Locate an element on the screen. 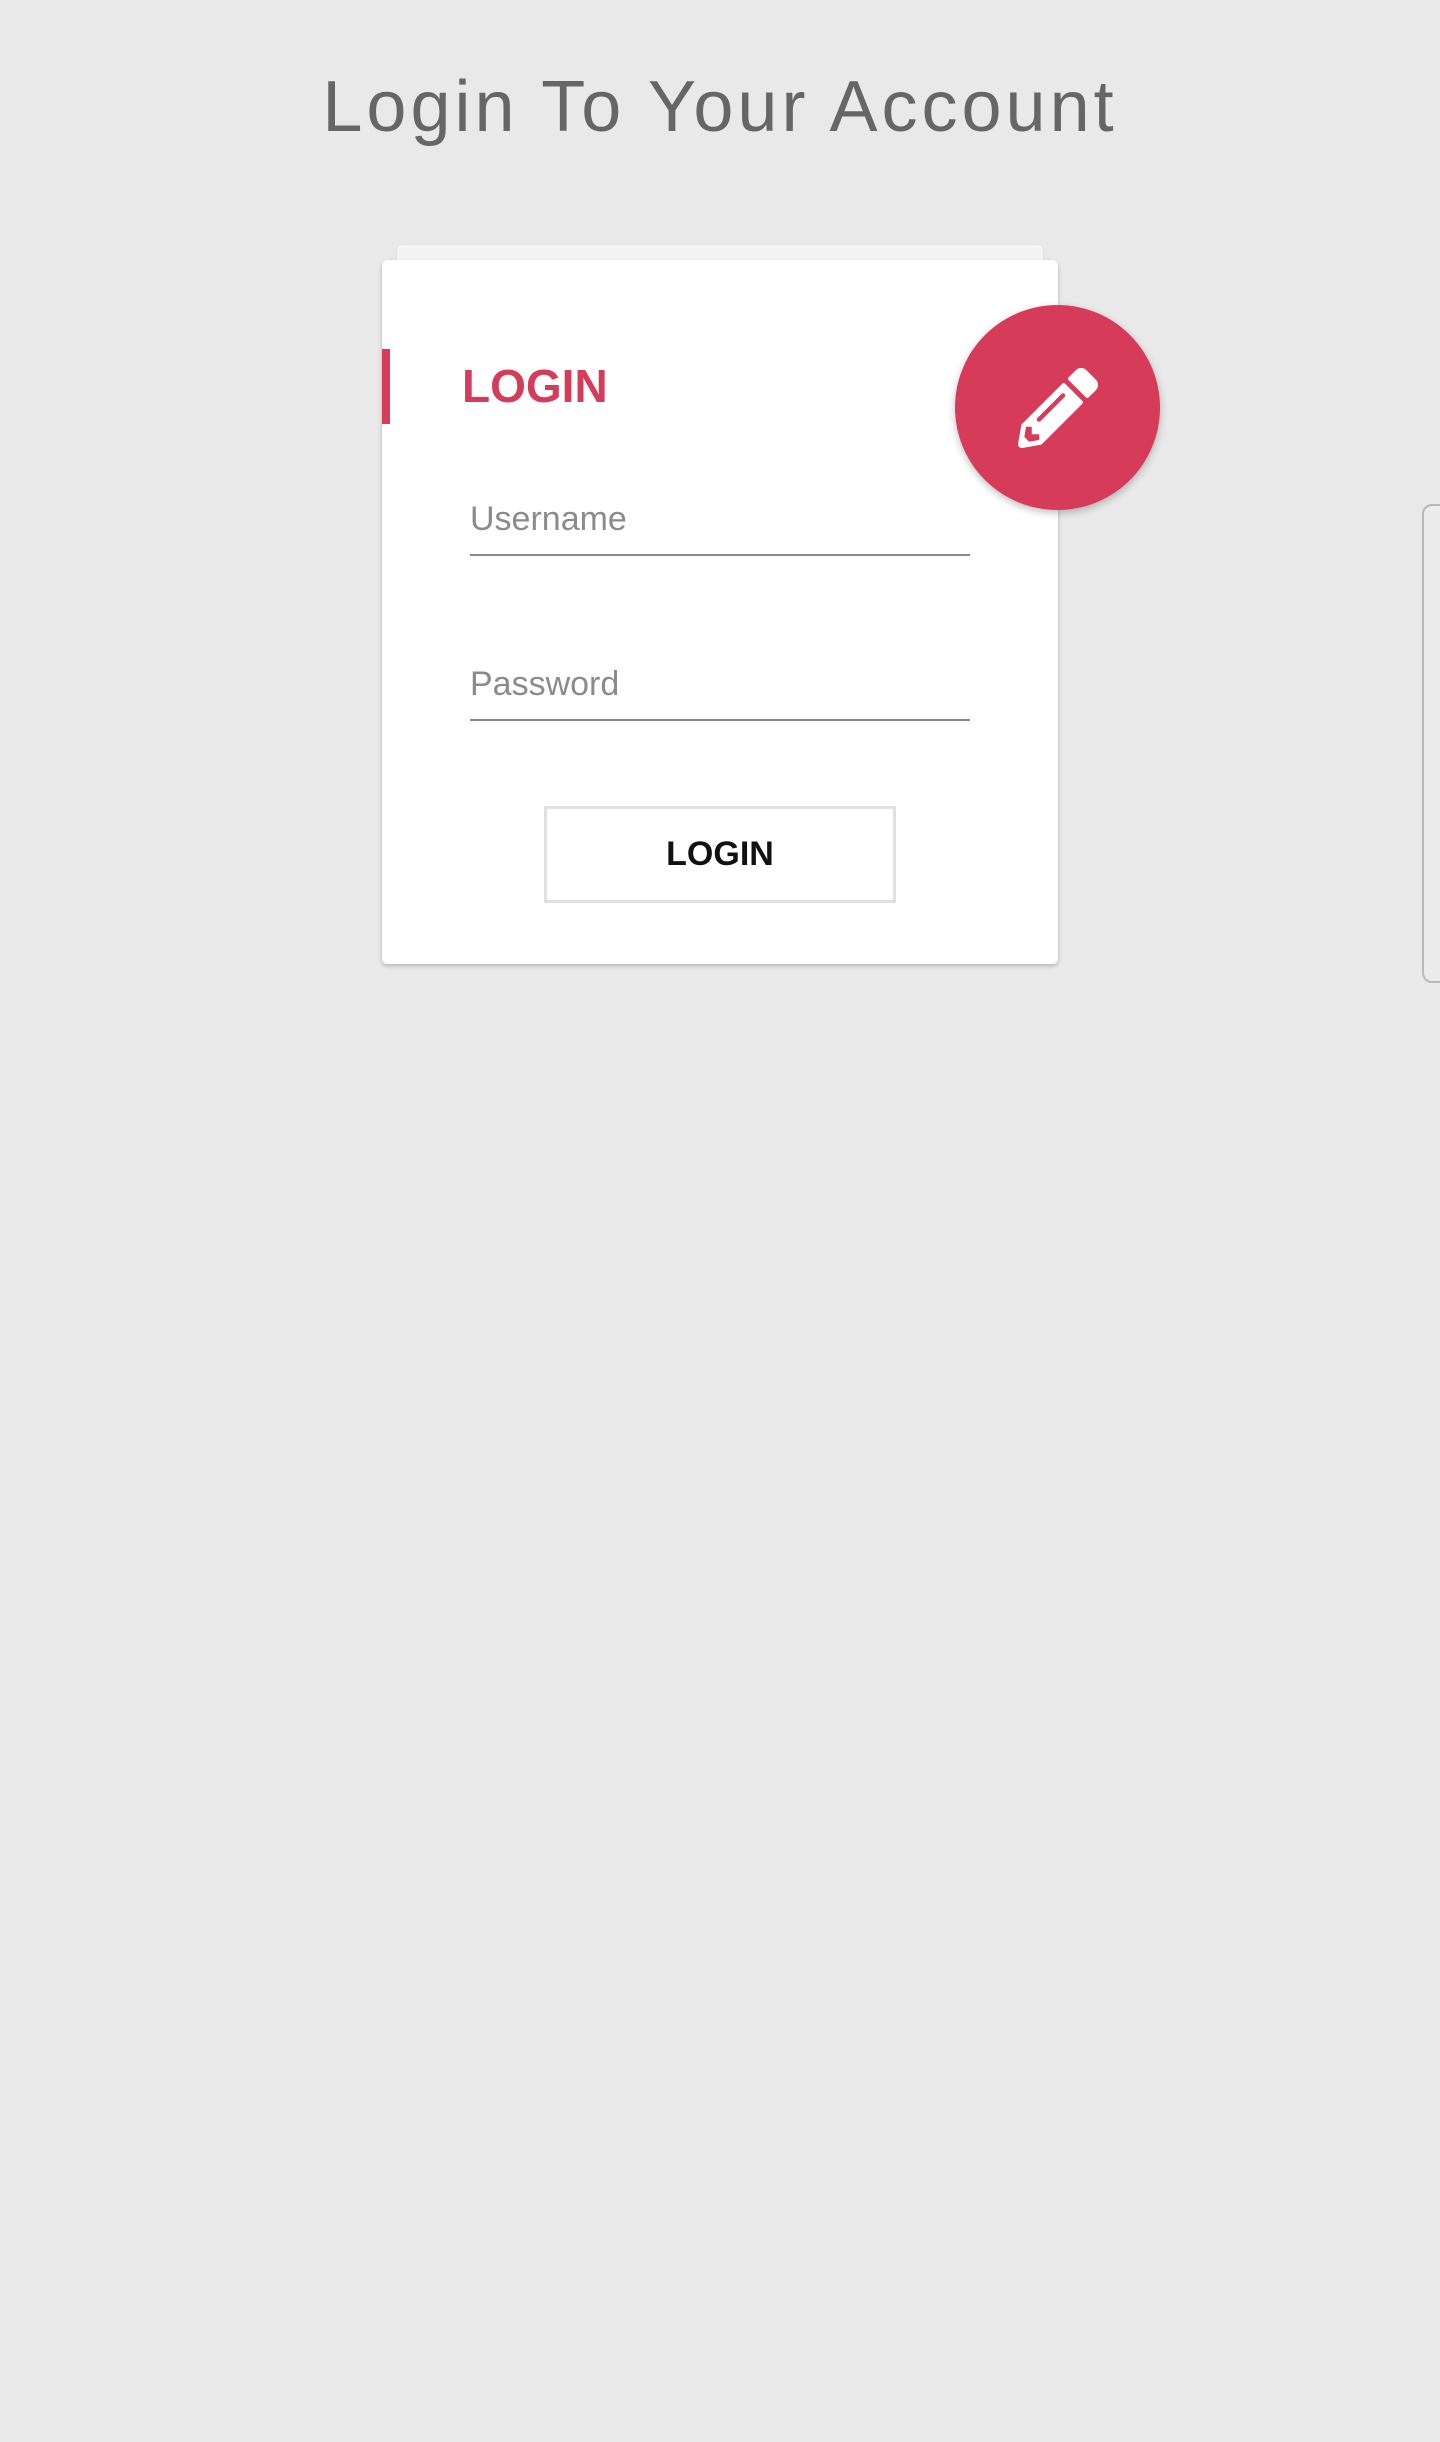 This screenshot has width=1440, height=2442. page-title: Login To Your Account is located at coordinates (720, 107).